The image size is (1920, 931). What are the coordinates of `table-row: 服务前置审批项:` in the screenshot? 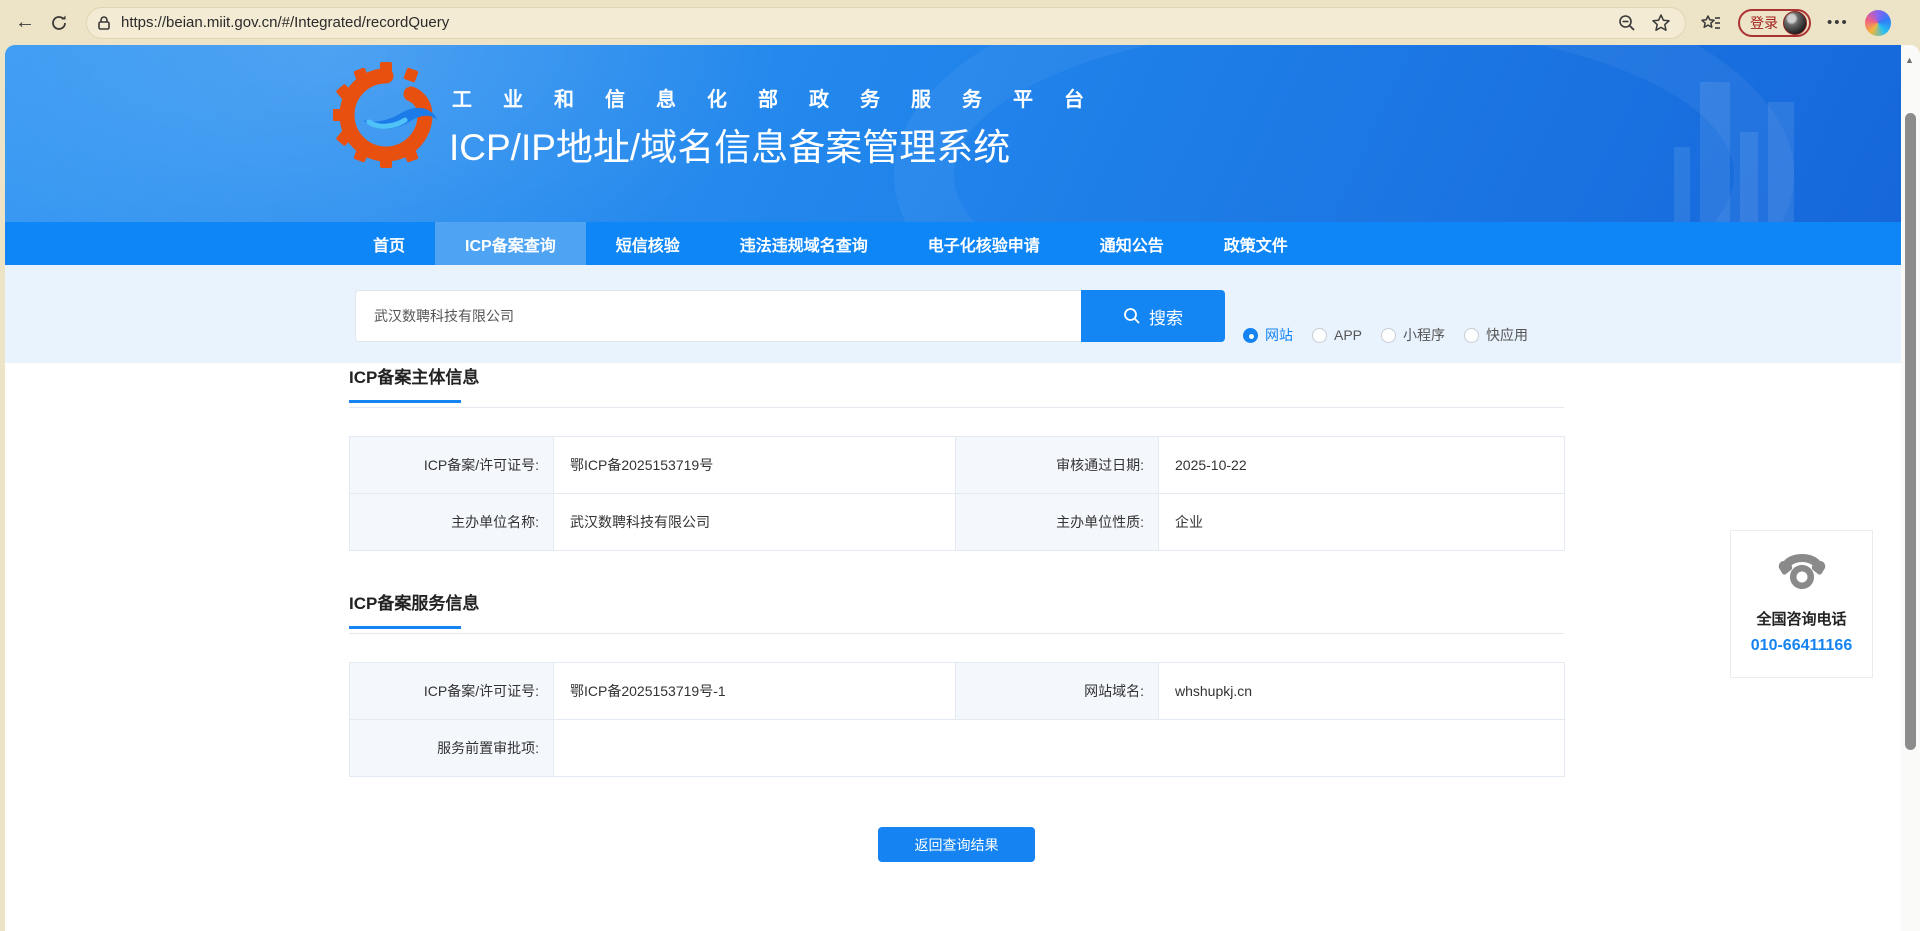 It's located at (957, 748).